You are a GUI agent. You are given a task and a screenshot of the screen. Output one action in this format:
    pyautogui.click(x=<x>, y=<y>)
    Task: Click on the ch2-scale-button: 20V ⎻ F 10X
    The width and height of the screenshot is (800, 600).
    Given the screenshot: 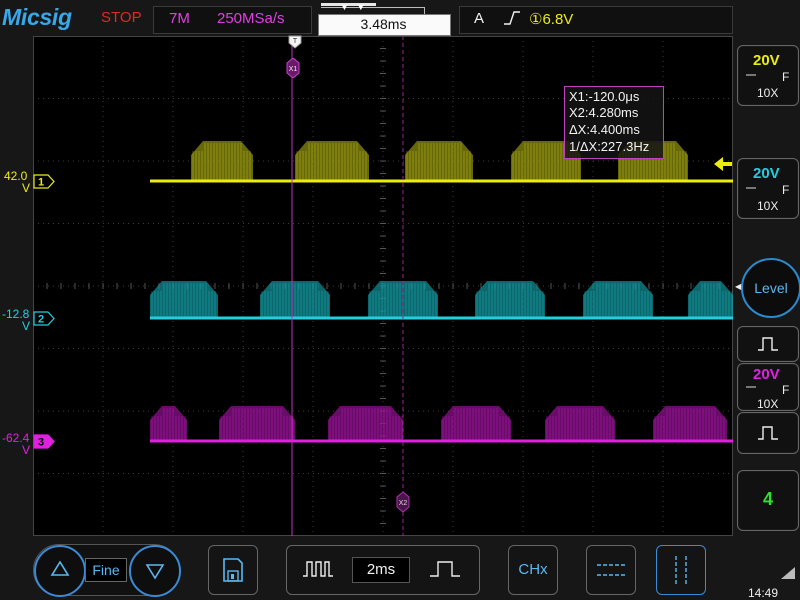 What is the action you would take?
    pyautogui.click(x=768, y=188)
    